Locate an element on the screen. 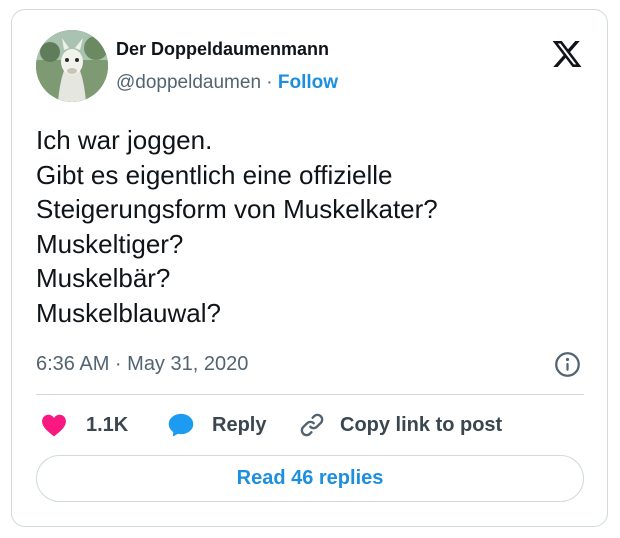 This screenshot has height=538, width=620. follow-button: Follow is located at coordinates (308, 82).